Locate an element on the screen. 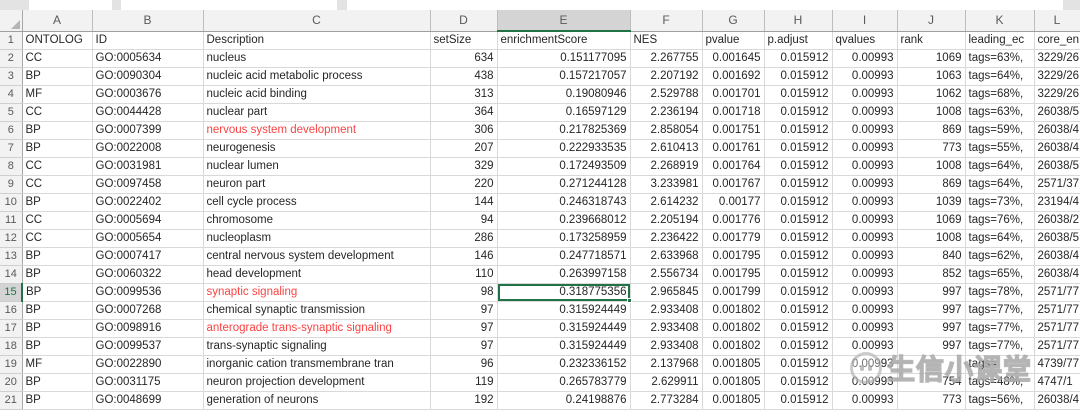 The height and width of the screenshot is (410, 1080). cell-E6: 0.217825369 is located at coordinates (564, 130).